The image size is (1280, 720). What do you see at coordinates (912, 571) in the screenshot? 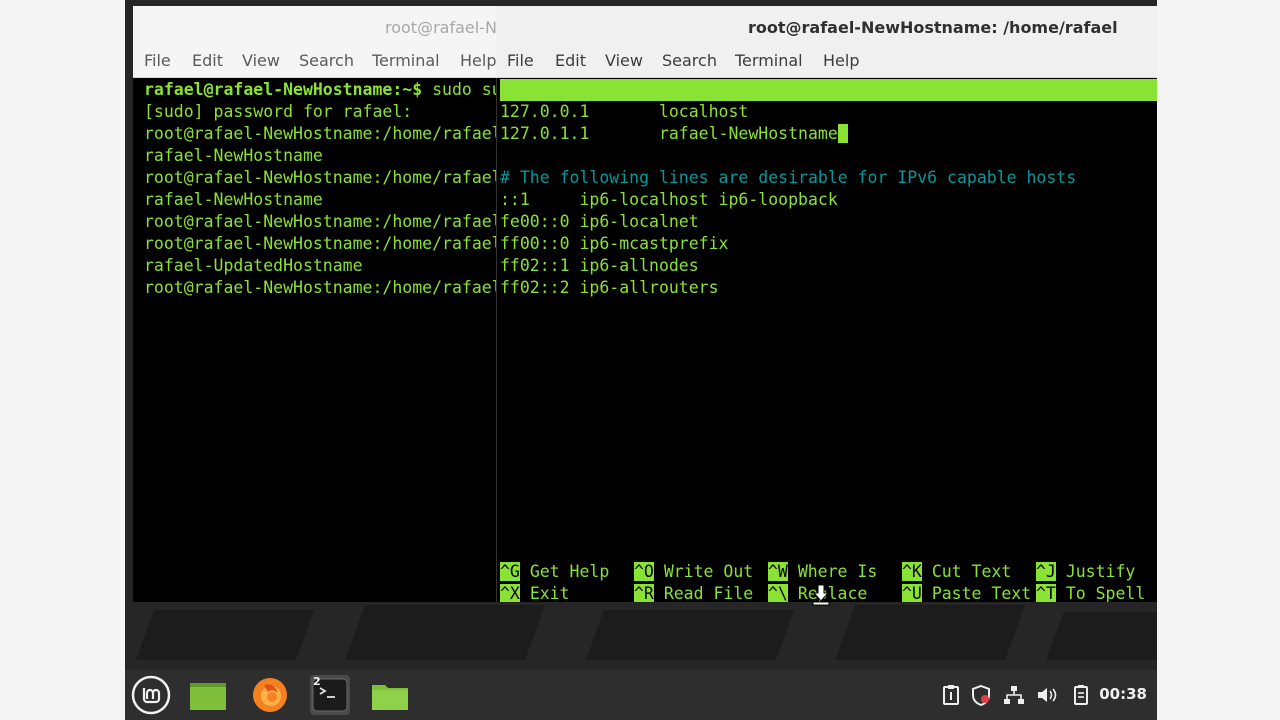
I see `shortcut-key: ^K` at bounding box center [912, 571].